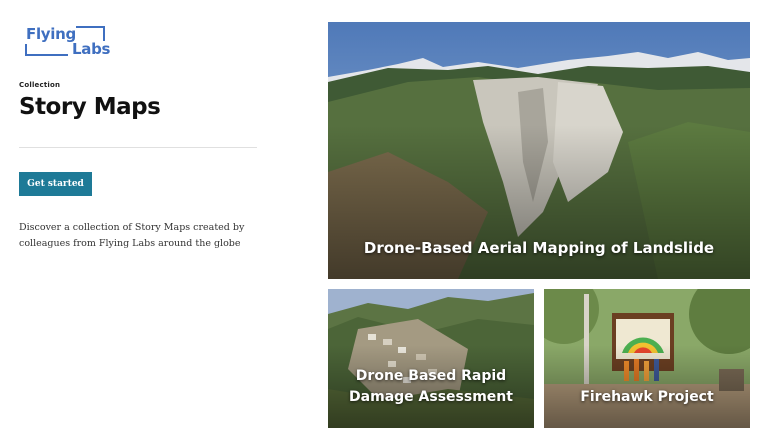 This screenshot has width=768, height=432. I want to click on card-title: Firehawk Project, so click(647, 397).